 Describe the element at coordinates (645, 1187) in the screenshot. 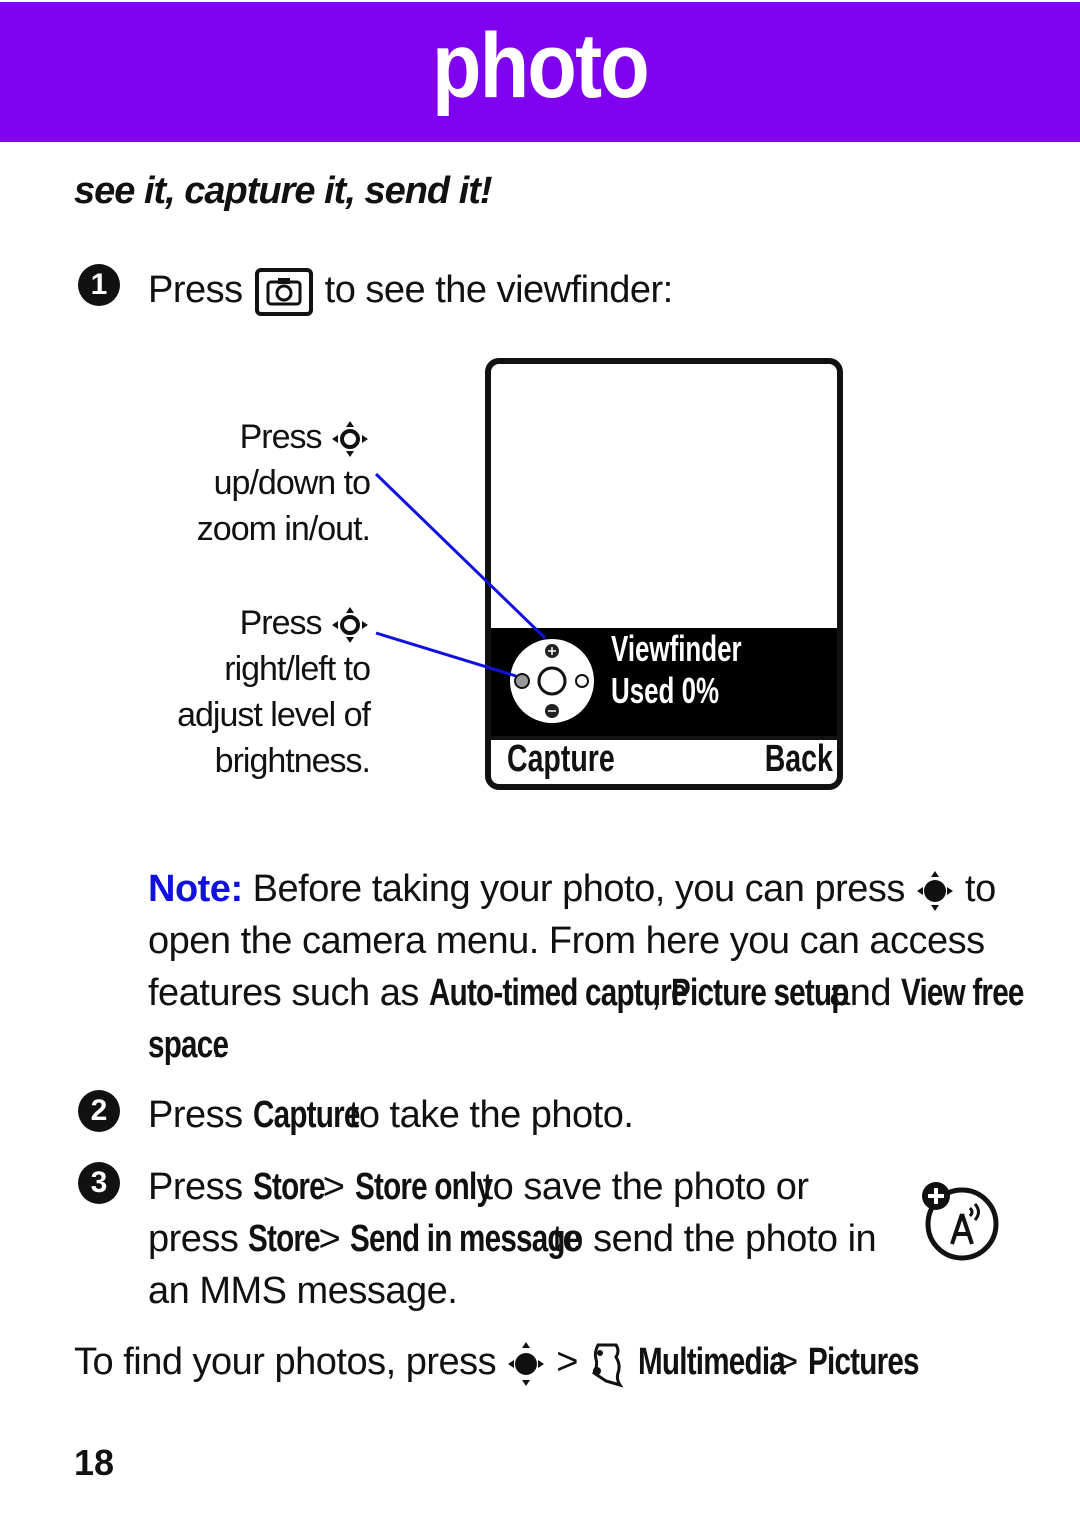

I see `step-3-mid: to save the photo or` at that location.